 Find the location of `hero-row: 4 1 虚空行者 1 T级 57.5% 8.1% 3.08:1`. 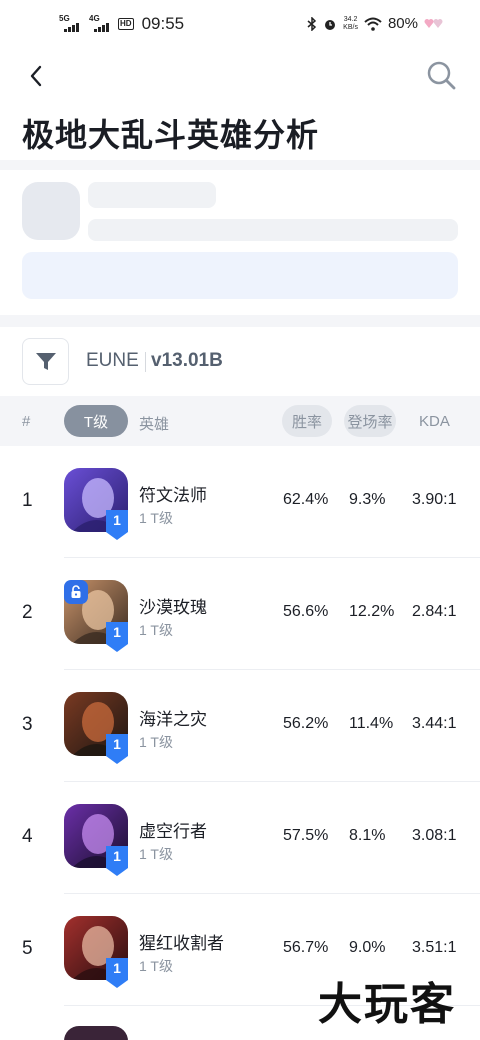

hero-row: 4 1 虚空行者 1 T级 57.5% 8.1% 3.08:1 is located at coordinates (240, 838).